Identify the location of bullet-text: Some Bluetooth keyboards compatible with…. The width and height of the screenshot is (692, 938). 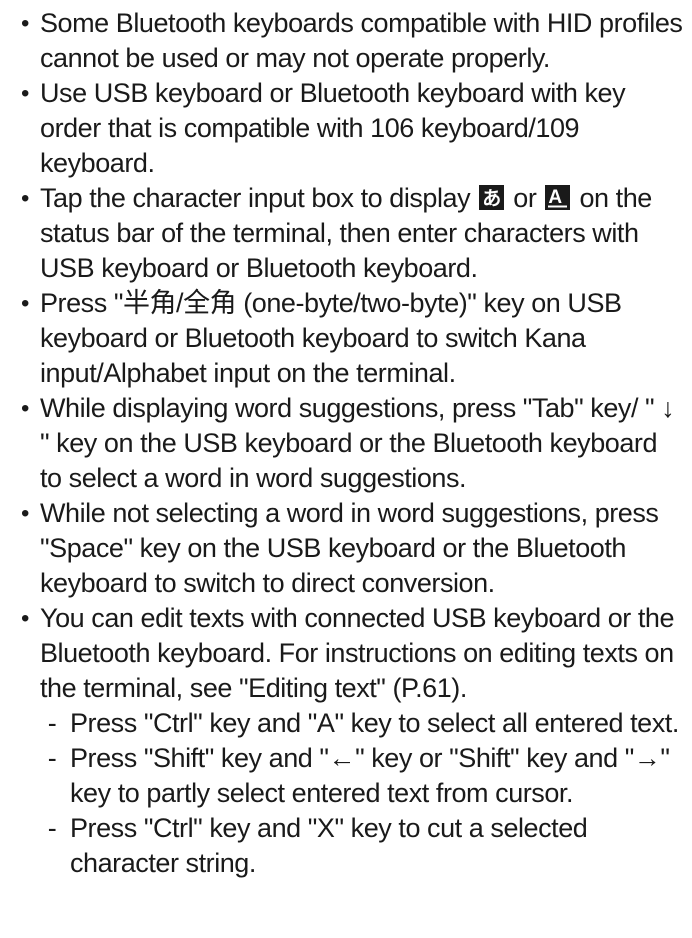
(361, 40).